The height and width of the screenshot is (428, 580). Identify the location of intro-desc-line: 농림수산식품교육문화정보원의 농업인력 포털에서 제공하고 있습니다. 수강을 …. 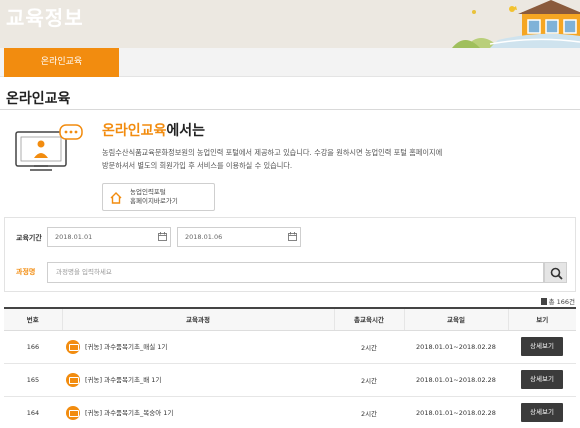
(272, 152).